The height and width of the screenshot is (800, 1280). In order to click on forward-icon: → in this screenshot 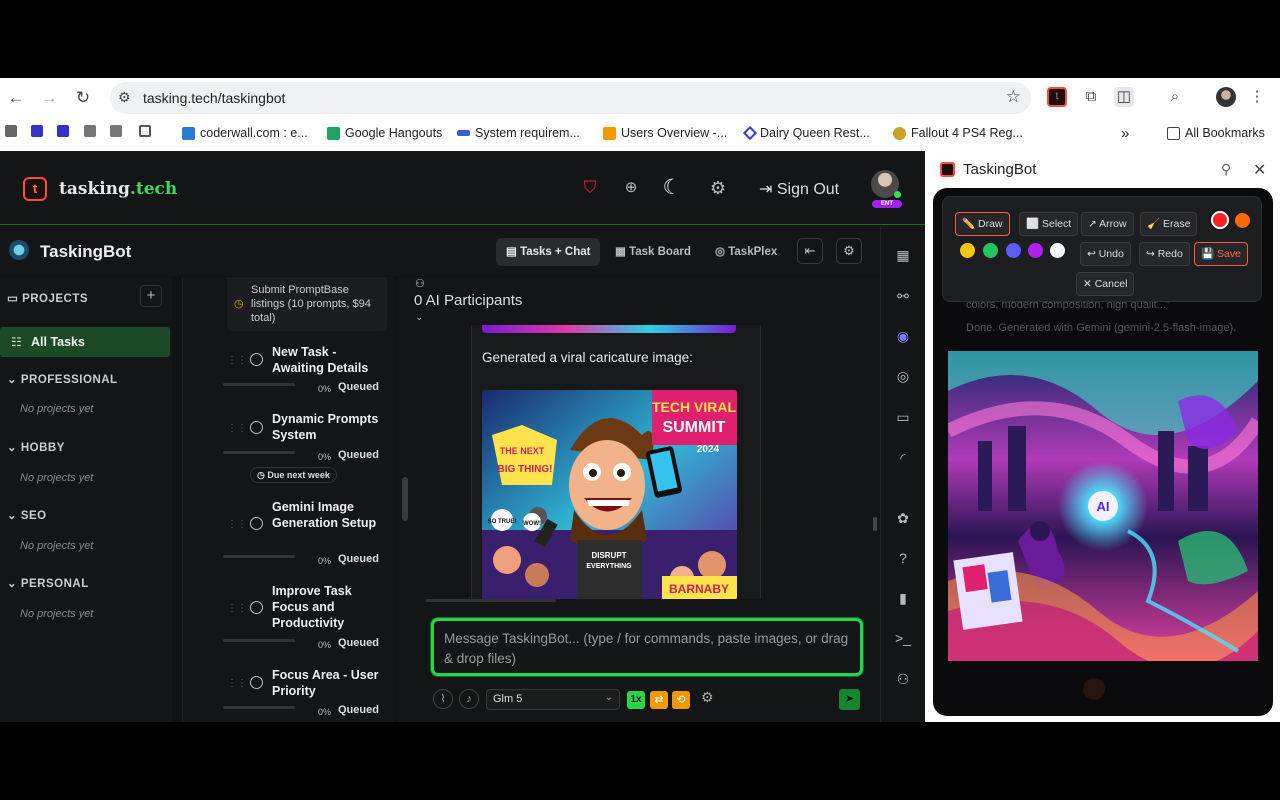, I will do `click(49, 98)`.